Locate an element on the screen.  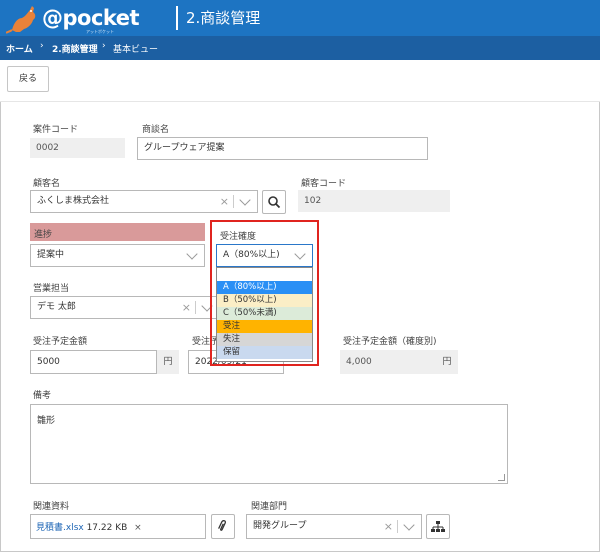
progress-label: 進捗 is located at coordinates (43, 235).